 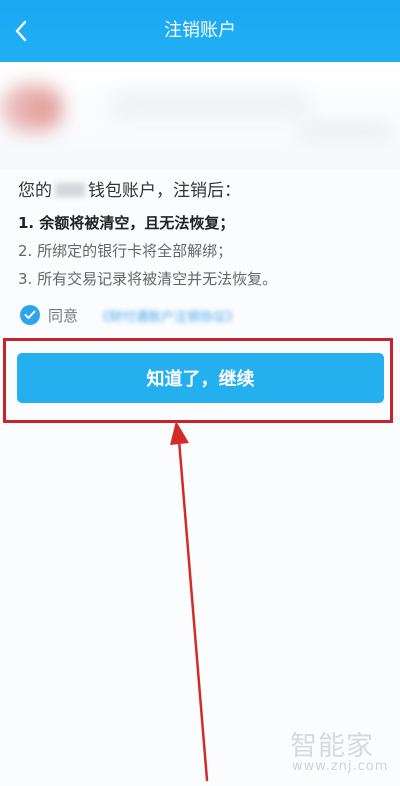 I want to click on watermark-logo-text: 智能家, so click(x=332, y=746).